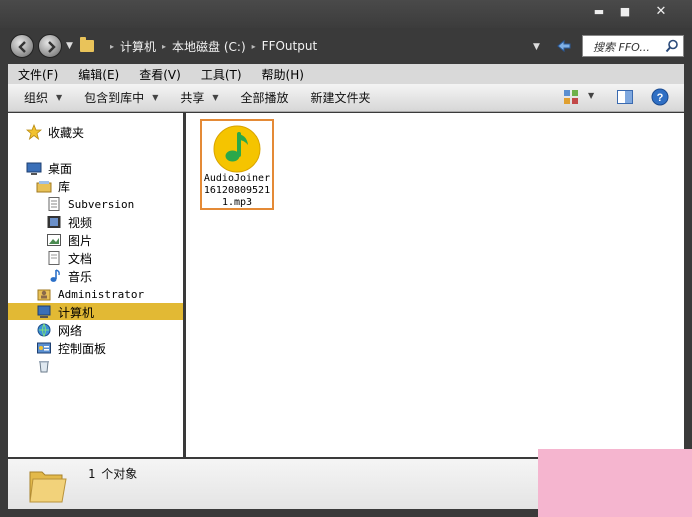  Describe the element at coordinates (54, 240) in the screenshot. I see `pictures-icon` at that location.